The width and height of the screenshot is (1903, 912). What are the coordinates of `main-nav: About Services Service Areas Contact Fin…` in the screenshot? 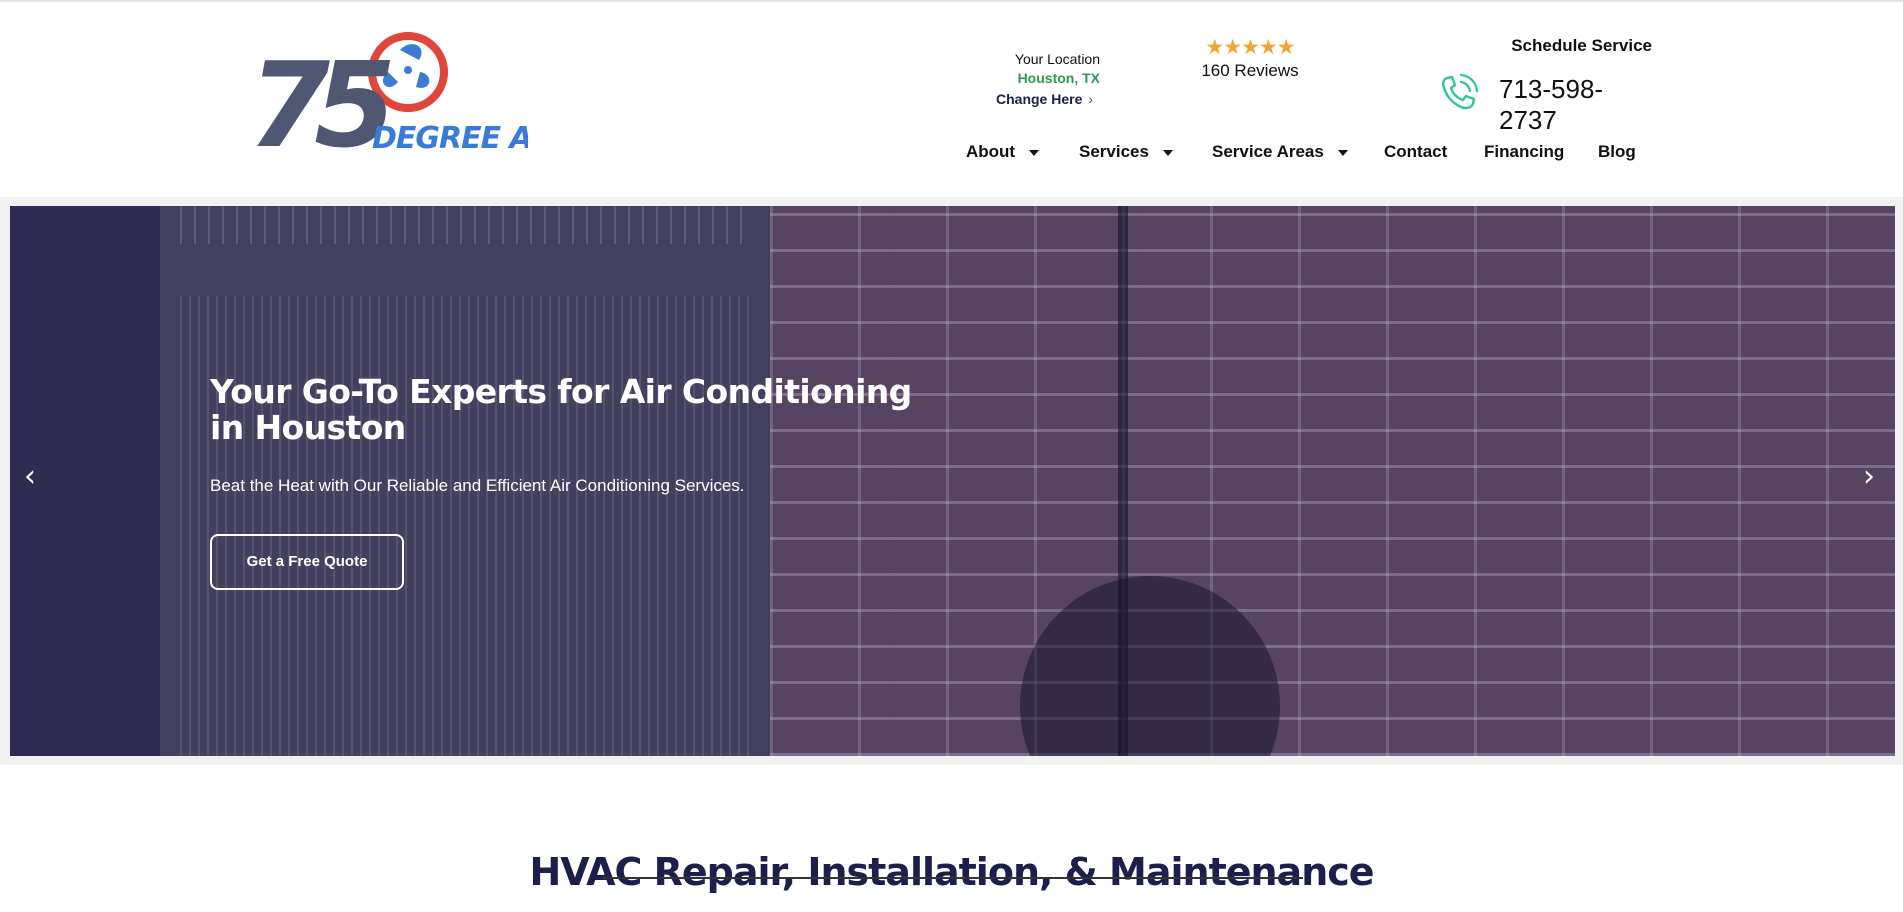 It's located at (1308, 157).